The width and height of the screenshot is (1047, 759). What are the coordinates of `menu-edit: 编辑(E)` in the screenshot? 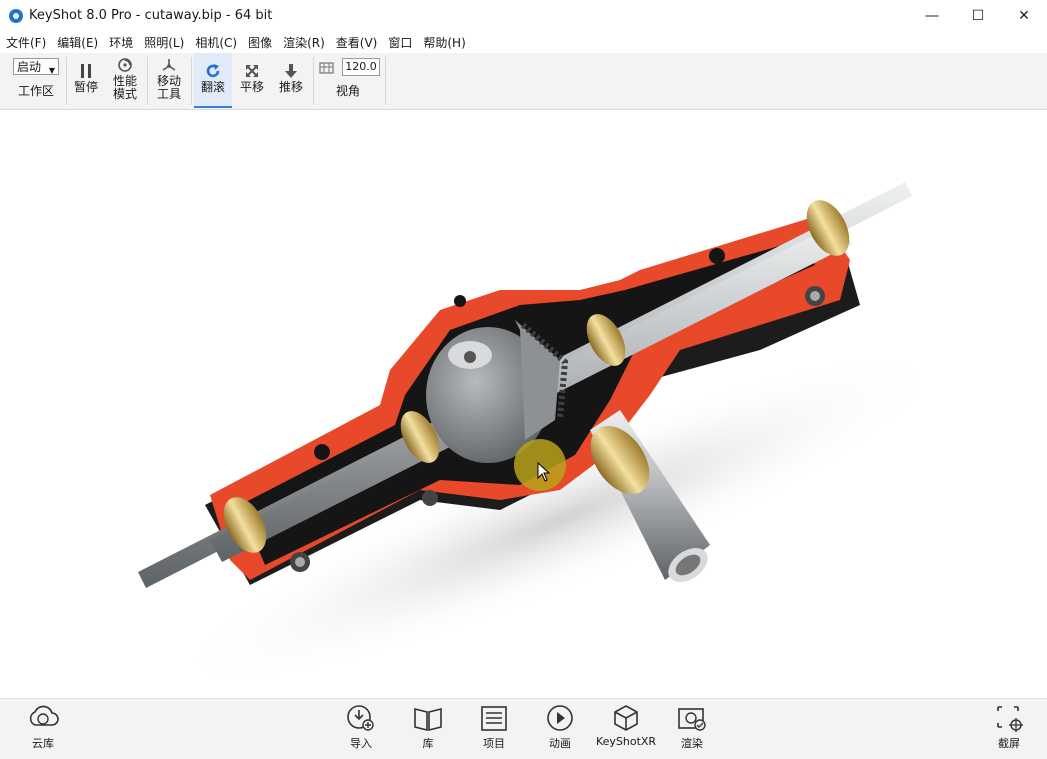 It's located at (77, 42).